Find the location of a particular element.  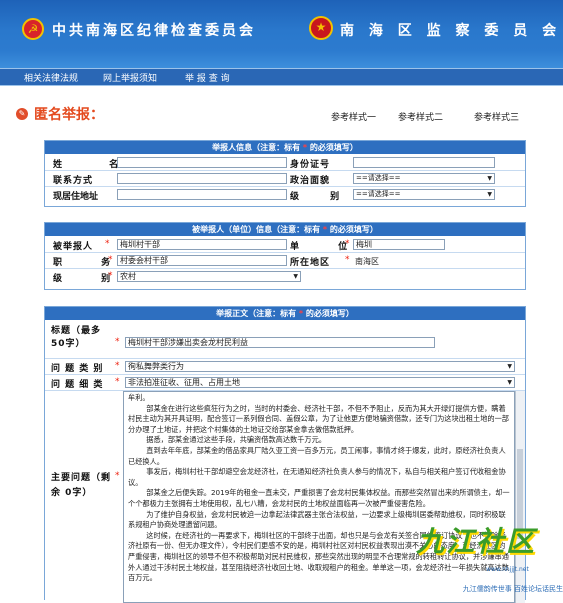

reported-section-header: 被举报人（单位）信息（注意：标有 * 的必须填写） is located at coordinates (285, 229).